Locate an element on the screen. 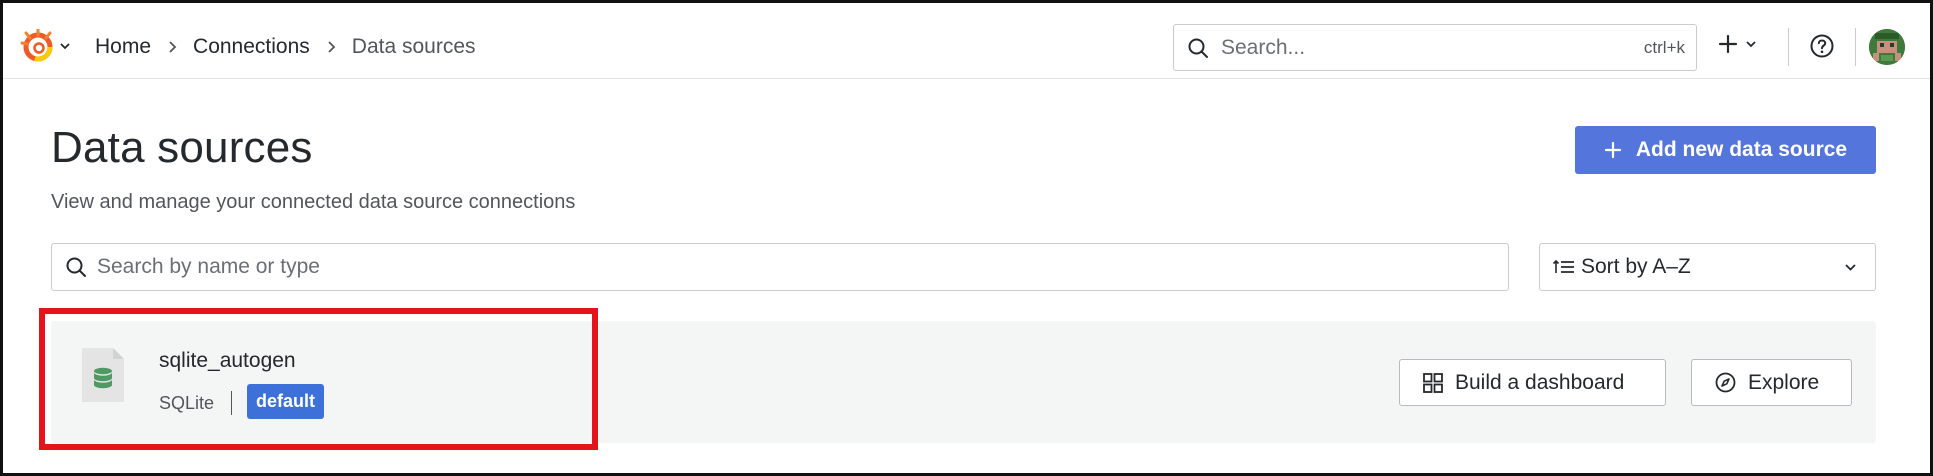  add-new-data-source-label: Add new data source is located at coordinates (1741, 149).